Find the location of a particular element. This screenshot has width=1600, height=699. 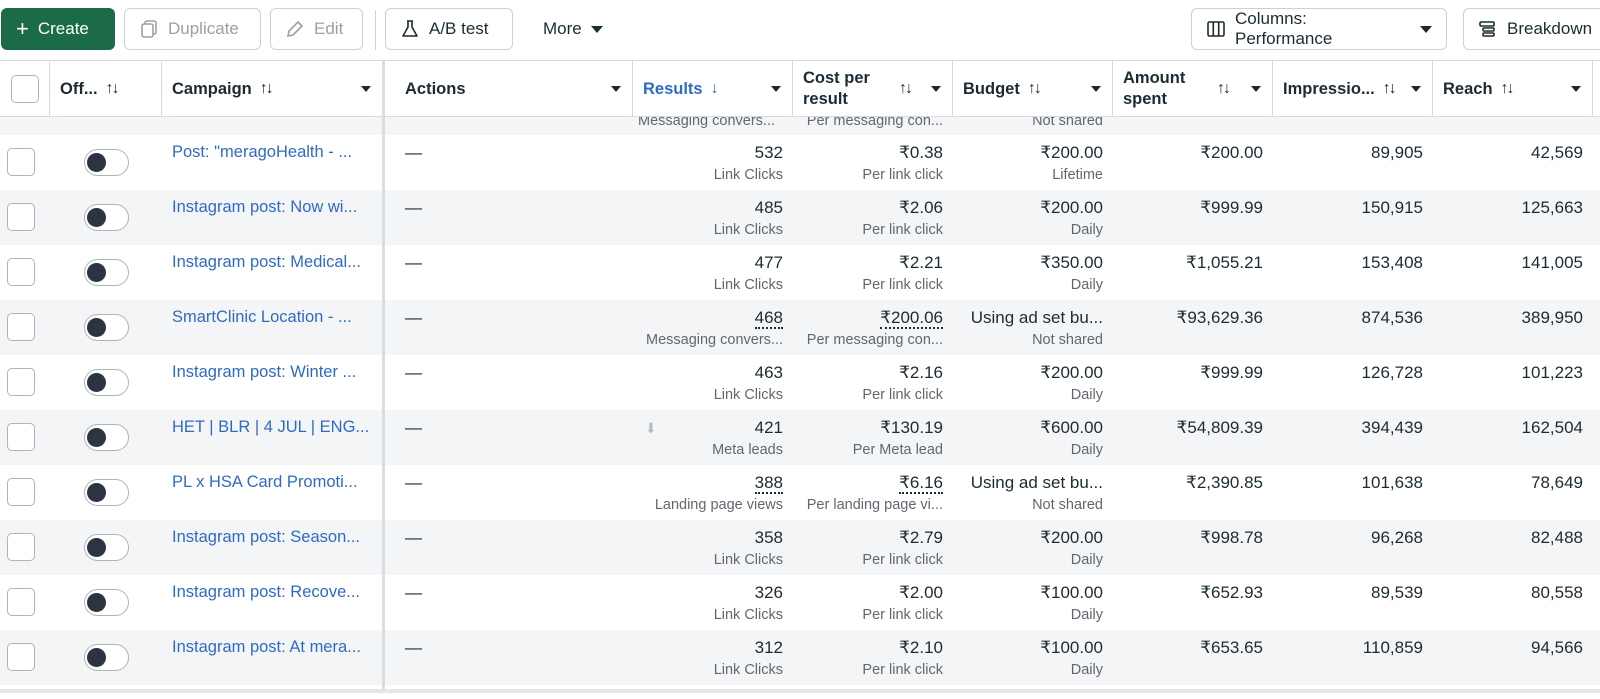

cost-per-result-value: ₹2.16 is located at coordinates (921, 372).